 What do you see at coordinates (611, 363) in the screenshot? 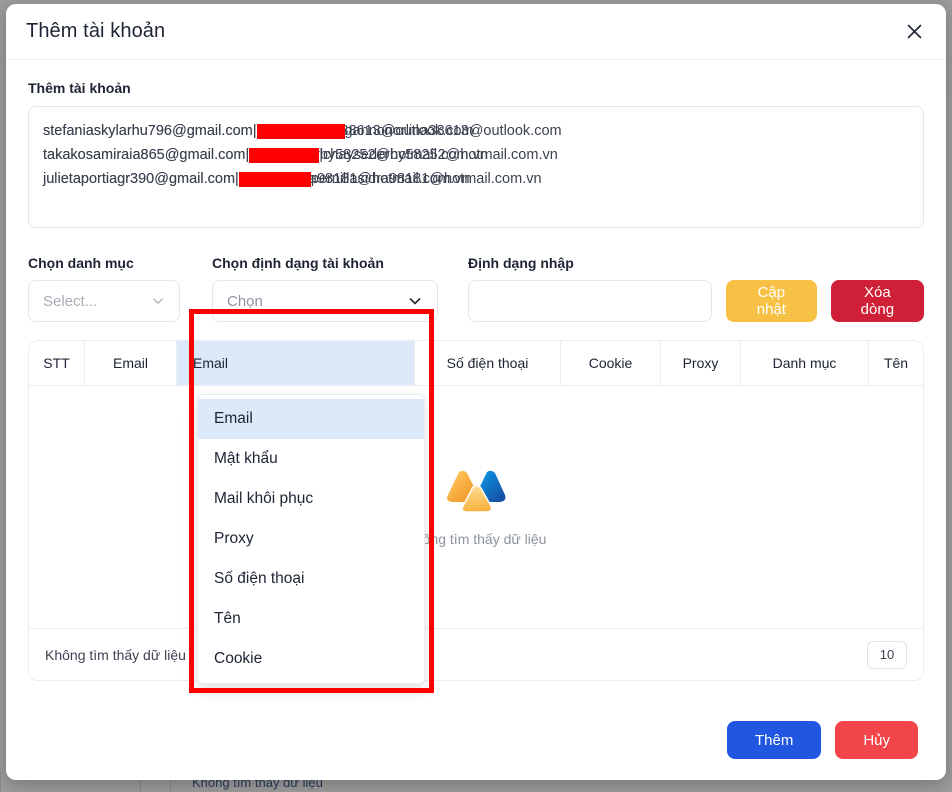
I see `table-column-header: Cookie` at bounding box center [611, 363].